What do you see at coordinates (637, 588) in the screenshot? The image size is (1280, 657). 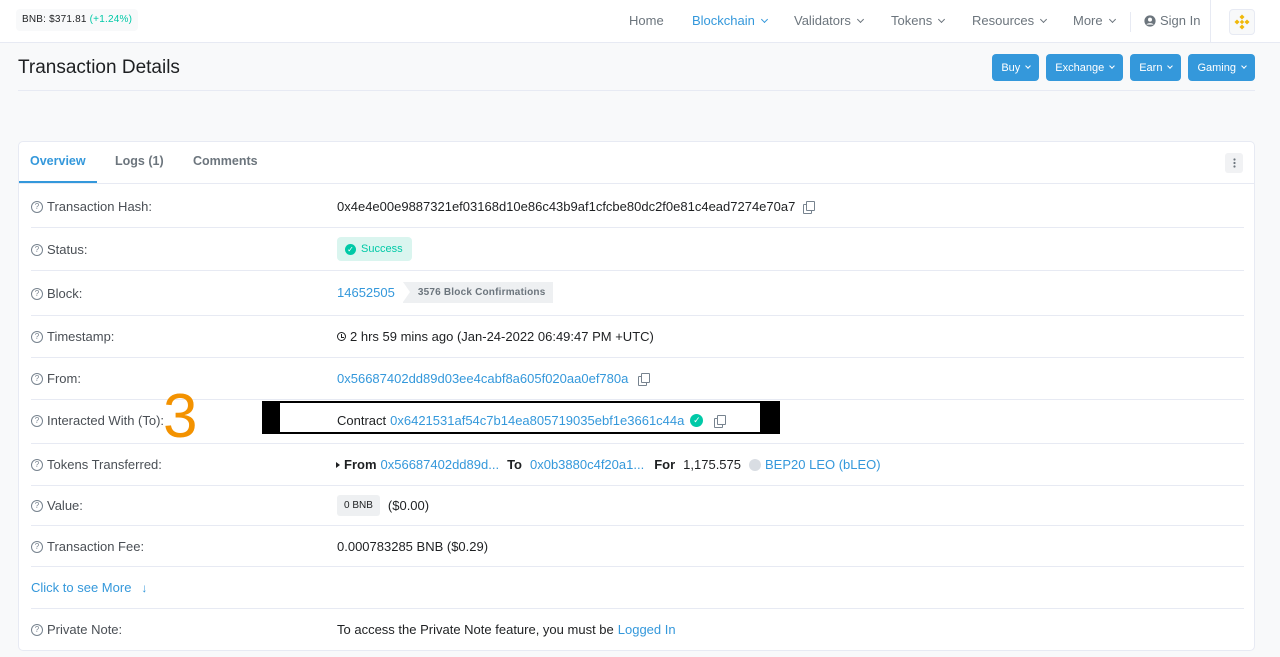 I see `row-see-more: Click to see More ↓` at bounding box center [637, 588].